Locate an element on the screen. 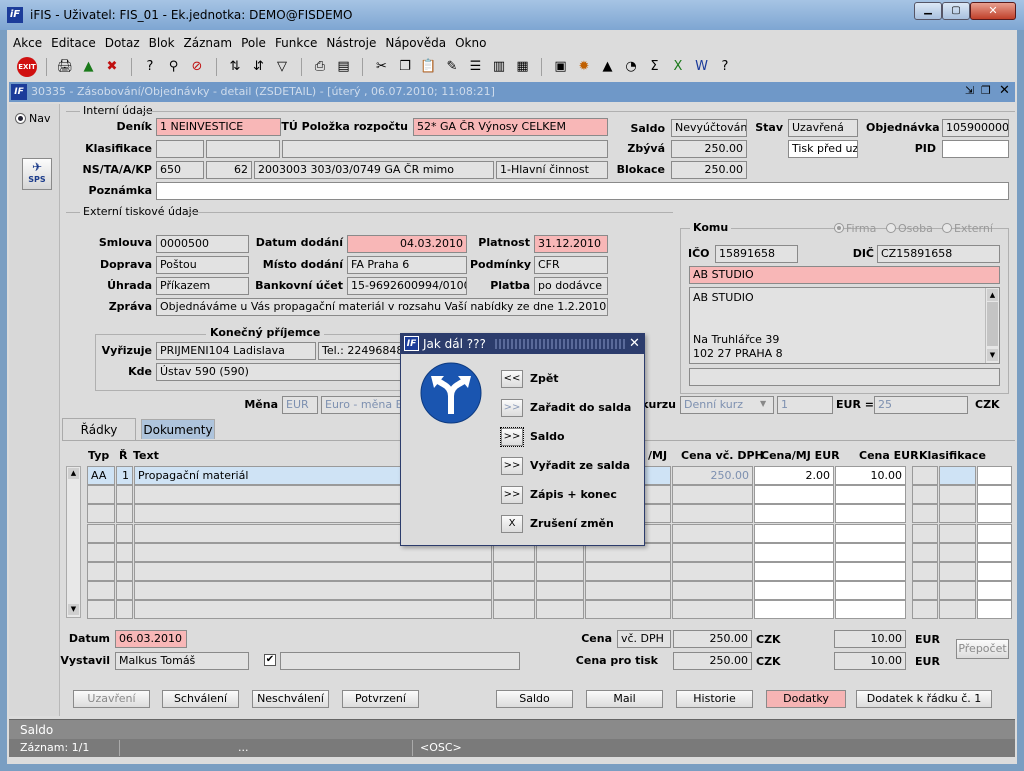  tisk-eur-field: 10.00 is located at coordinates (870, 661).